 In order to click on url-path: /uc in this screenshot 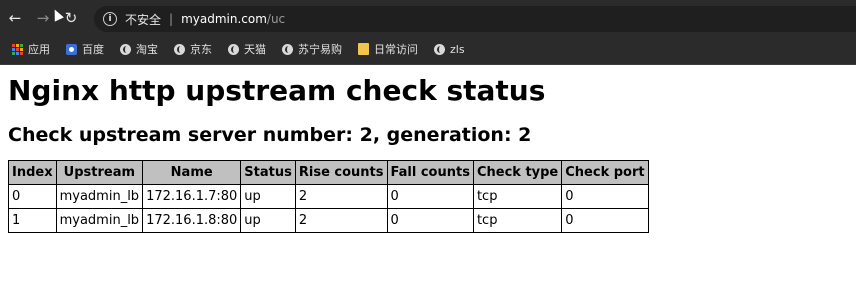, I will do `click(276, 19)`.